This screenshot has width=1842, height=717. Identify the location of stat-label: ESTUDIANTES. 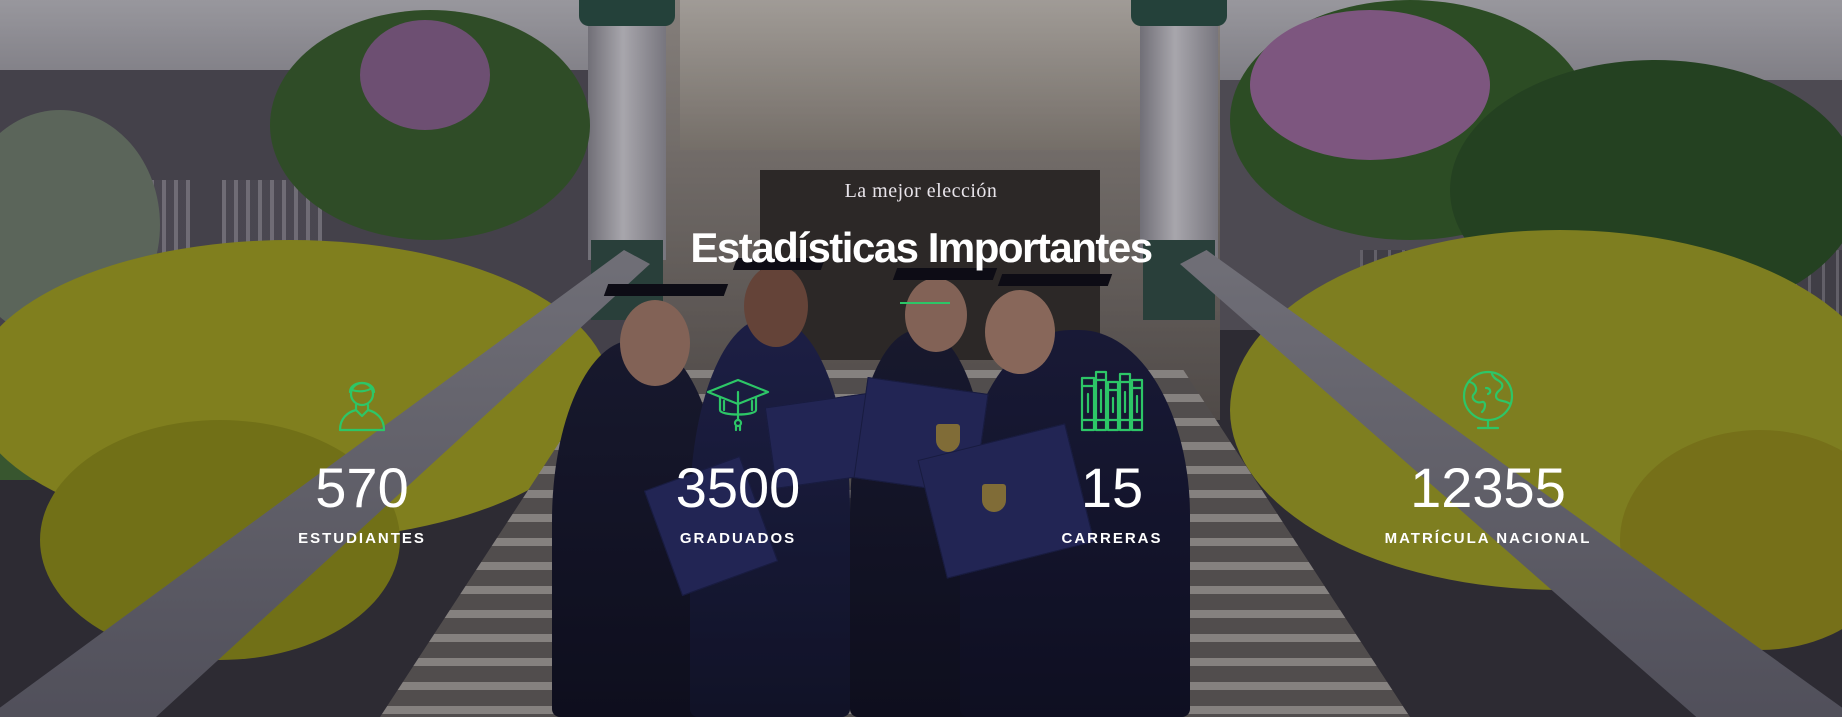
(362, 538).